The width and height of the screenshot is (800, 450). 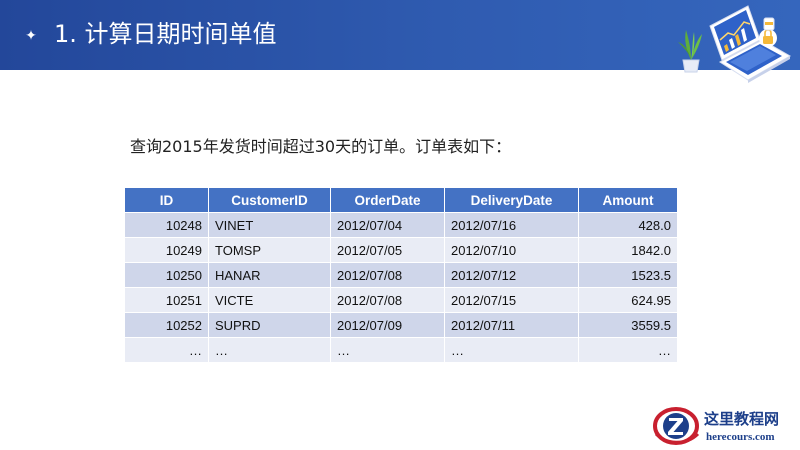 I want to click on site-name: 这里教程网, so click(x=742, y=419).